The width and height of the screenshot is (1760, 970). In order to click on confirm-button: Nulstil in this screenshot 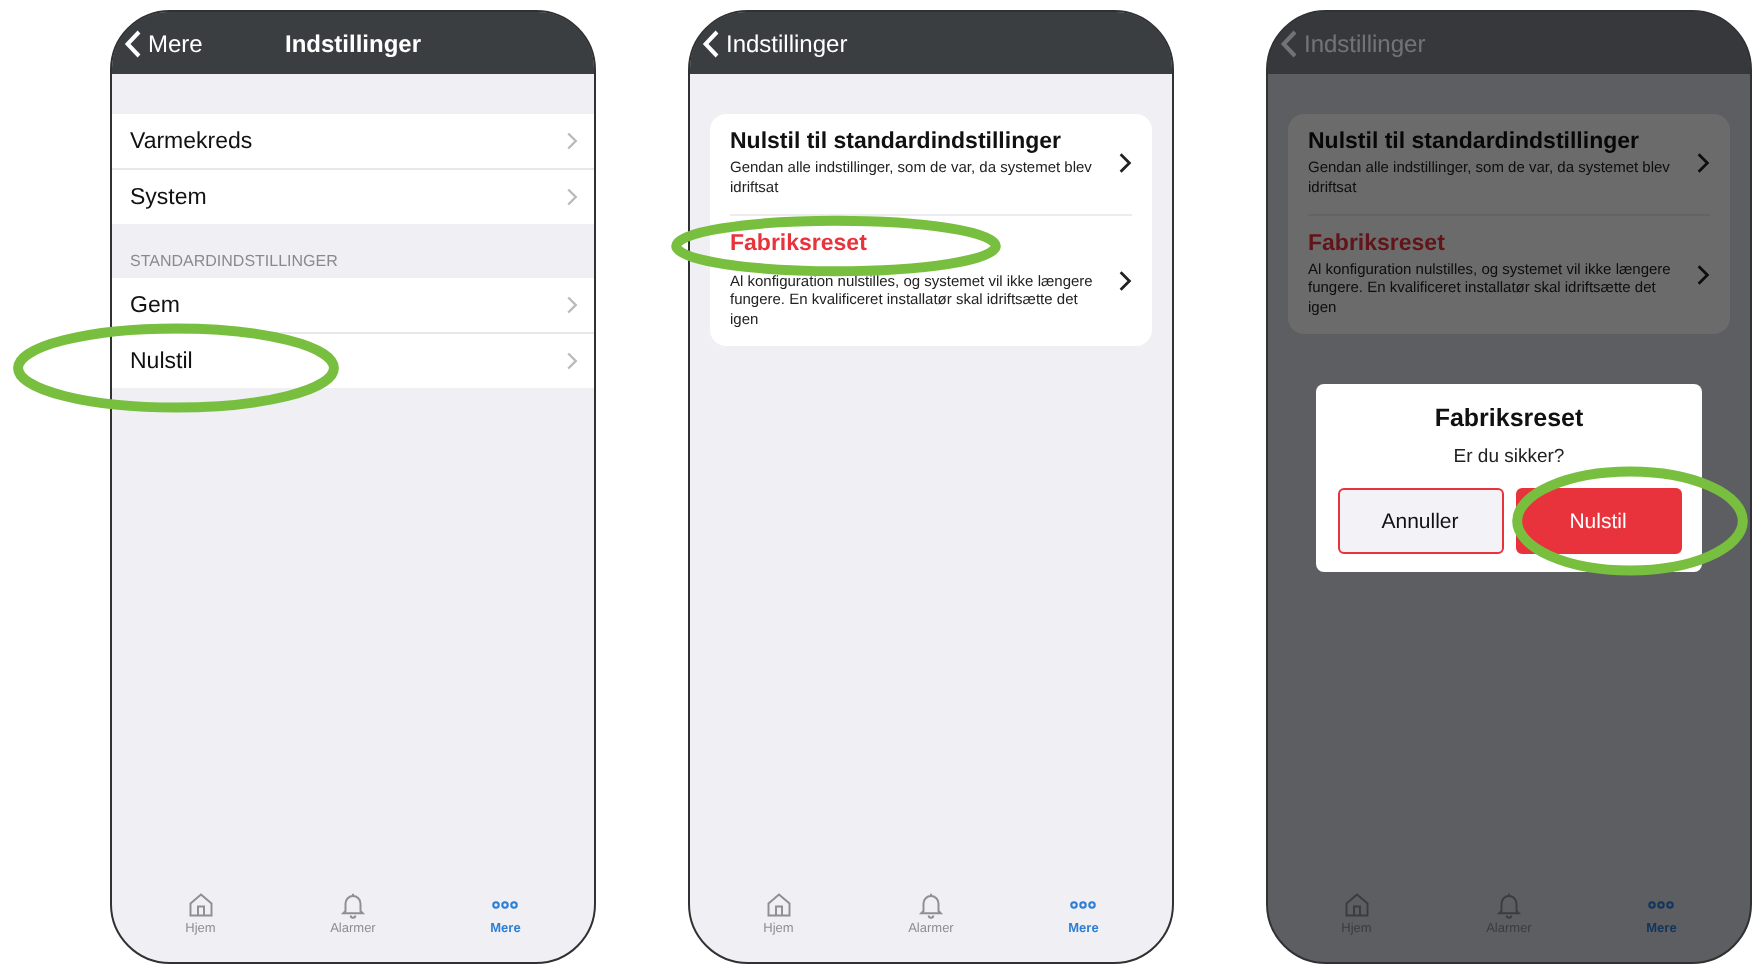, I will do `click(1598, 521)`.